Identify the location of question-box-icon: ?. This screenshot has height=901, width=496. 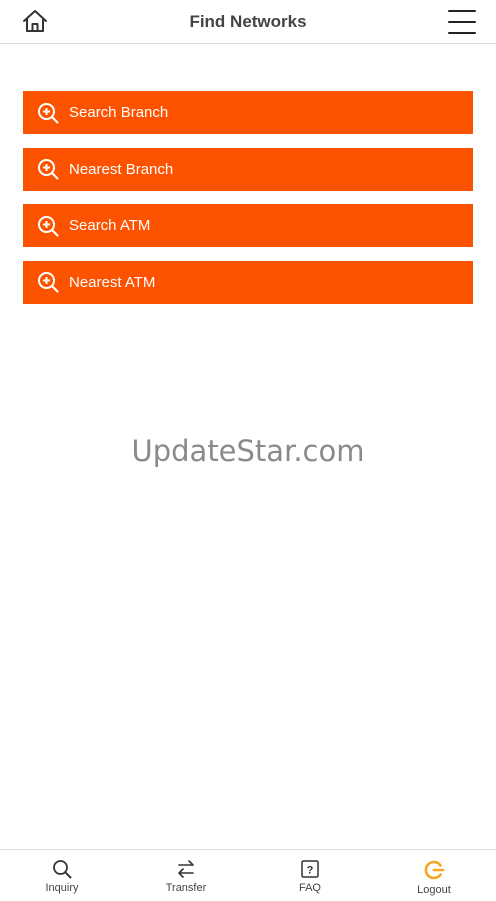
(310, 869).